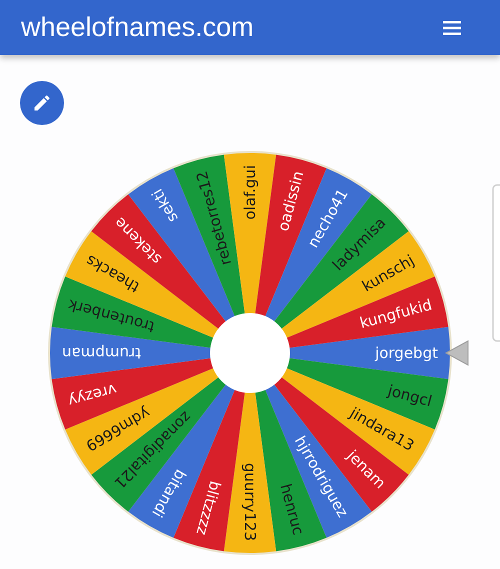 This screenshot has width=500, height=569. What do you see at coordinates (101, 353) in the screenshot?
I see `wheel-name: trumpman` at bounding box center [101, 353].